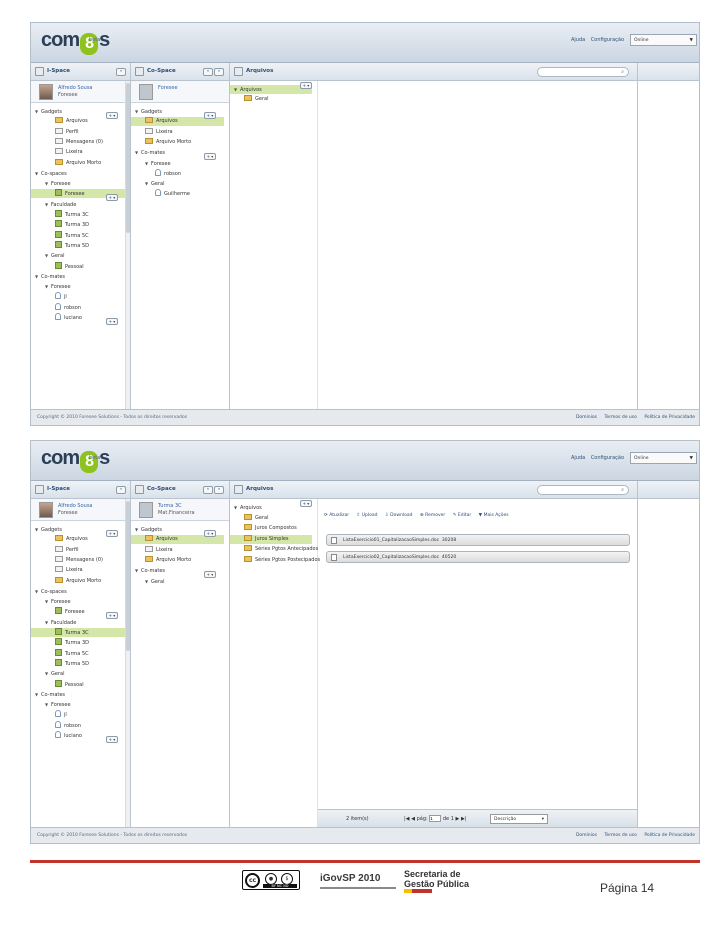  Describe the element at coordinates (275, 560) in the screenshot. I see `tree-item: Séries Pgtos Postecipados` at that location.